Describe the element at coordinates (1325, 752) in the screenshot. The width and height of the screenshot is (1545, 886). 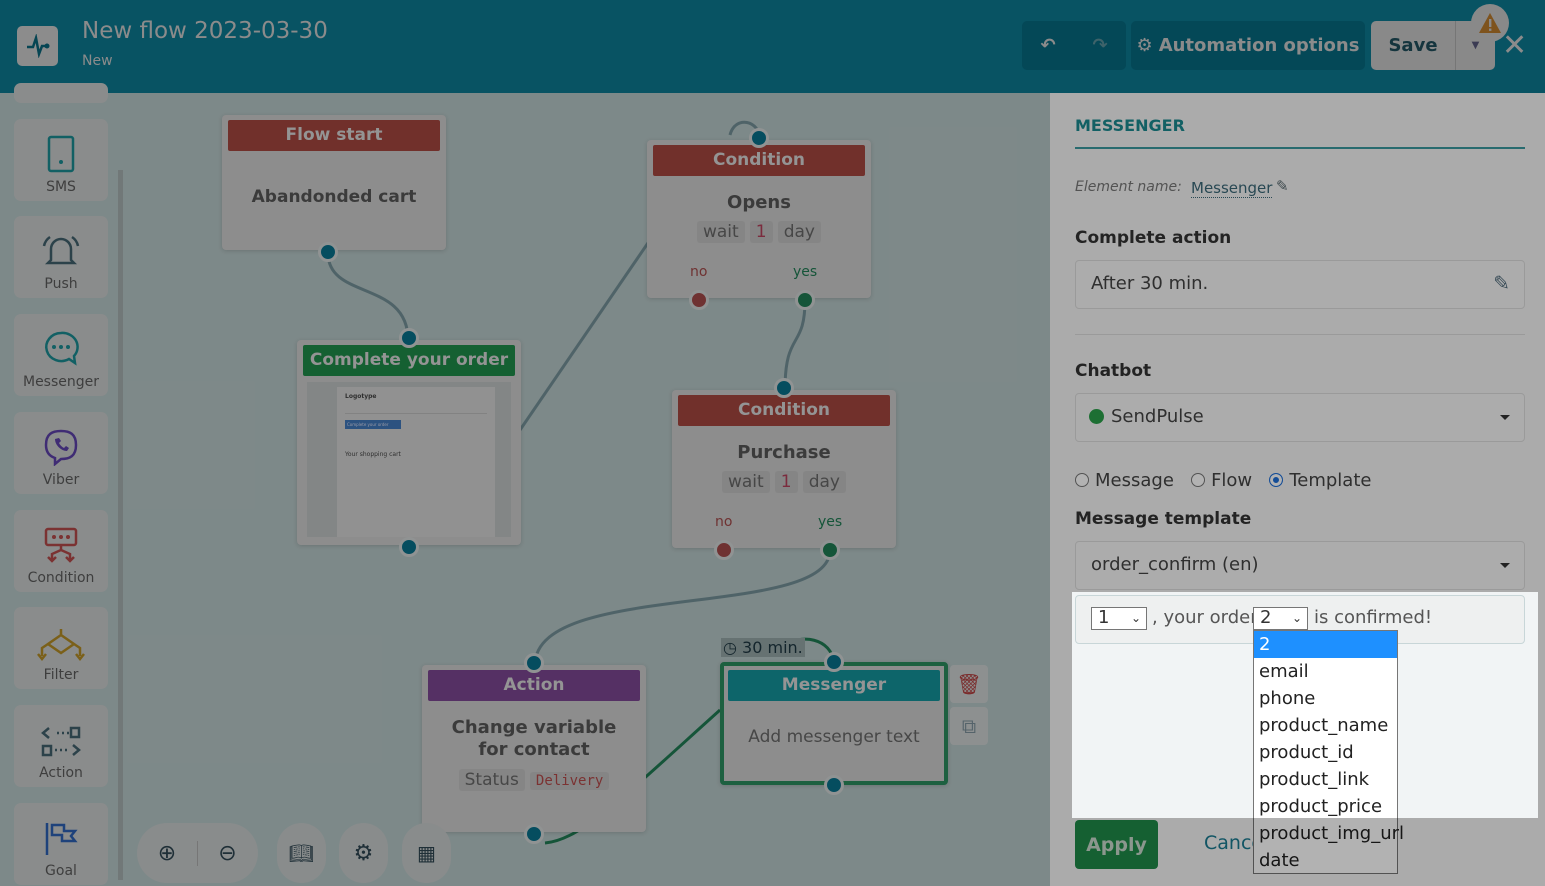
I see `dropdown-option: product_id` at that location.